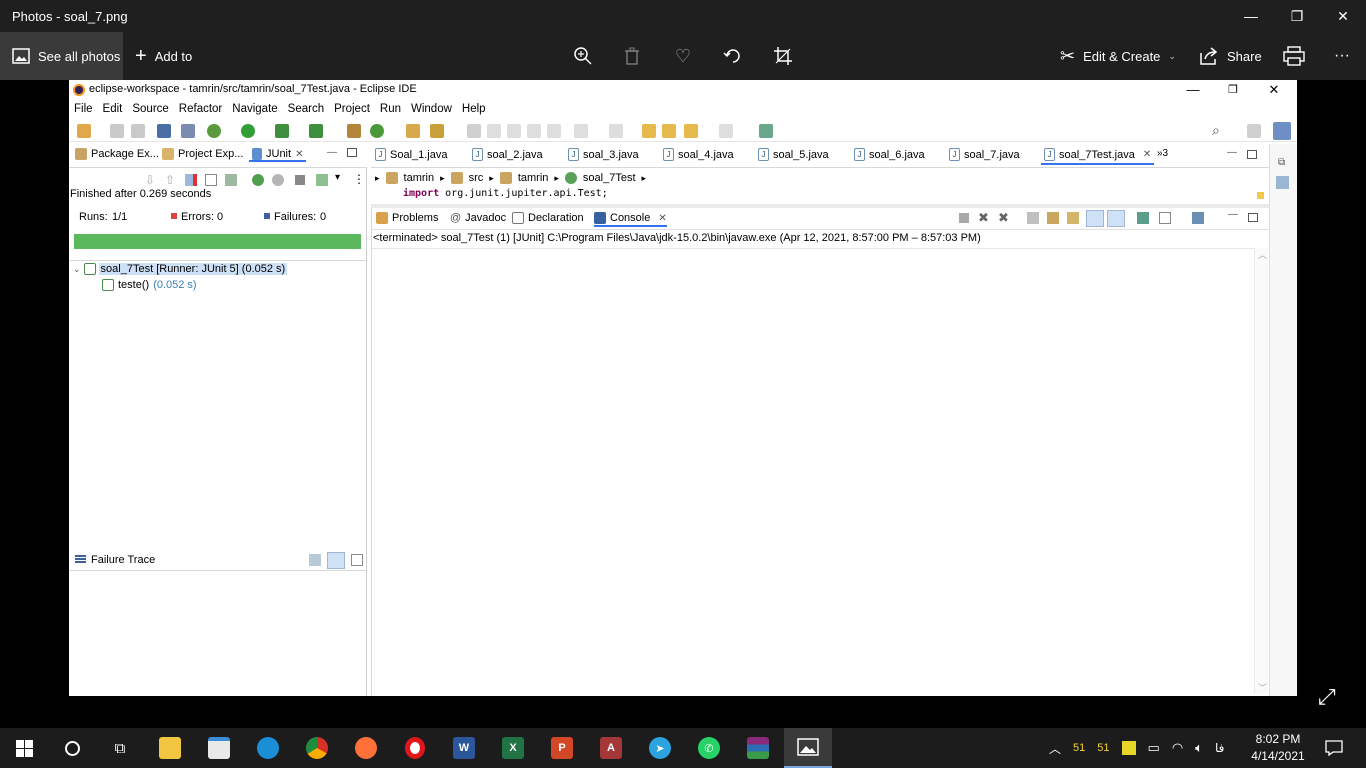 This screenshot has width=1366, height=768. I want to click on forward-icon, so click(726, 131).